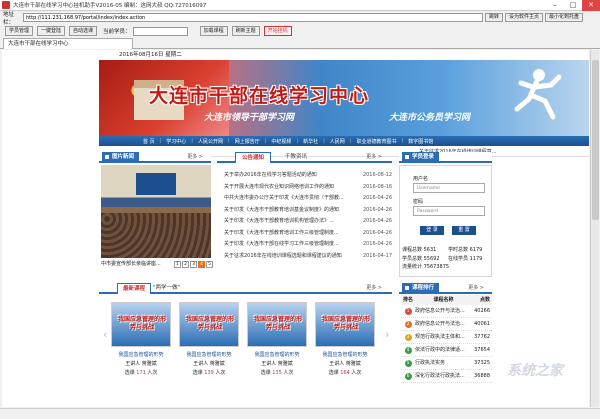 Image resolution: width=600 pixels, height=419 pixels. I want to click on nav-online-lecture: 网上报告厅, so click(247, 141).